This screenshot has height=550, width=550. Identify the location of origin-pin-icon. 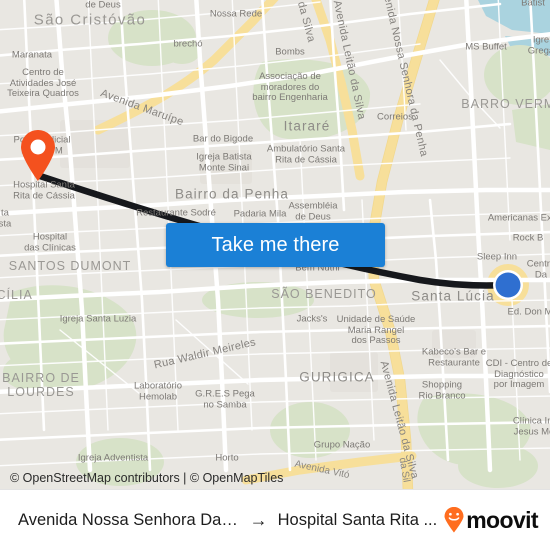
(38, 156).